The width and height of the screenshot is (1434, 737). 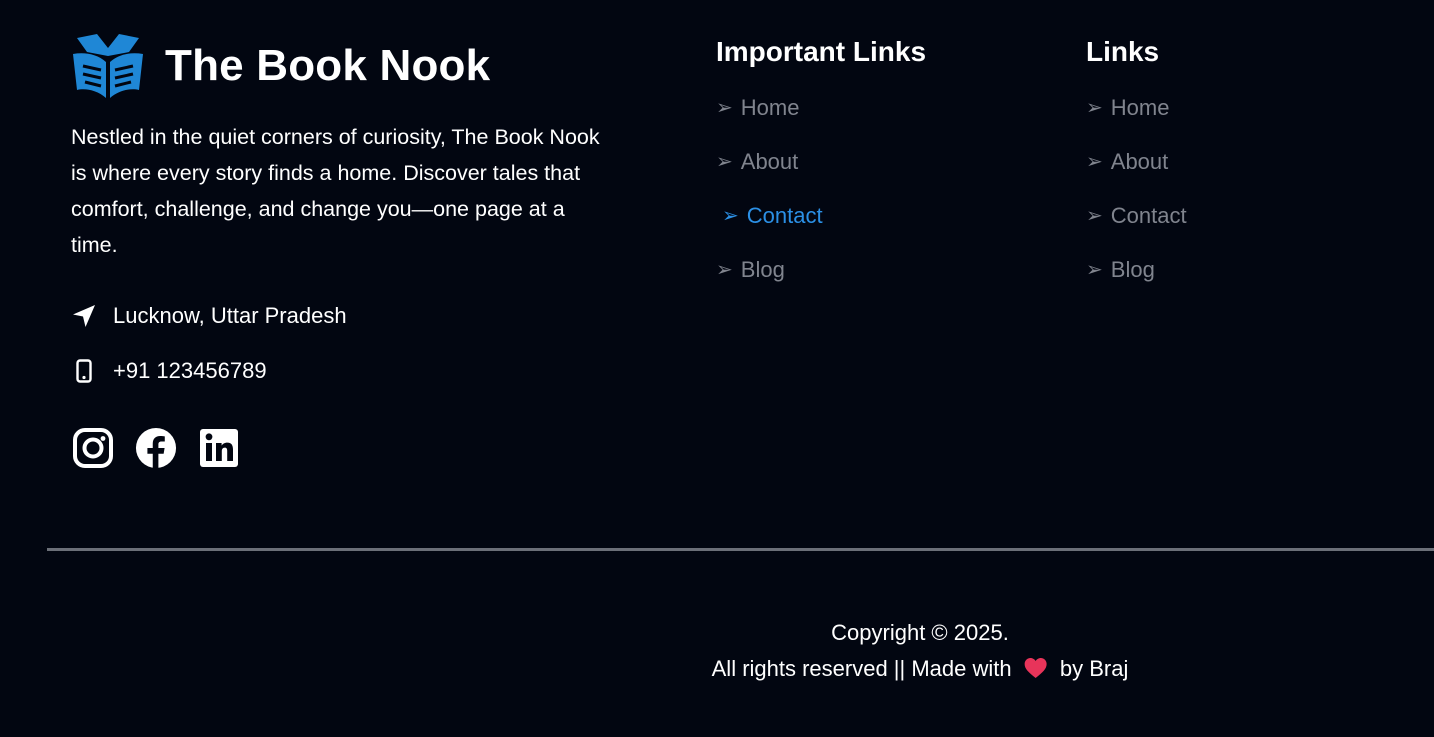 I want to click on rights-line: All rights reserved || Made with by Braj, so click(x=920, y=669).